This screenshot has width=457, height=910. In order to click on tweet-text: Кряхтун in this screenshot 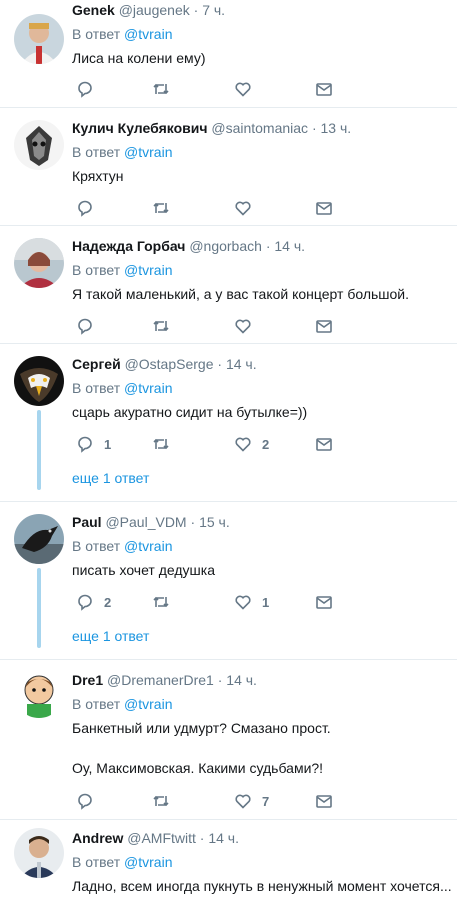, I will do `click(98, 176)`.